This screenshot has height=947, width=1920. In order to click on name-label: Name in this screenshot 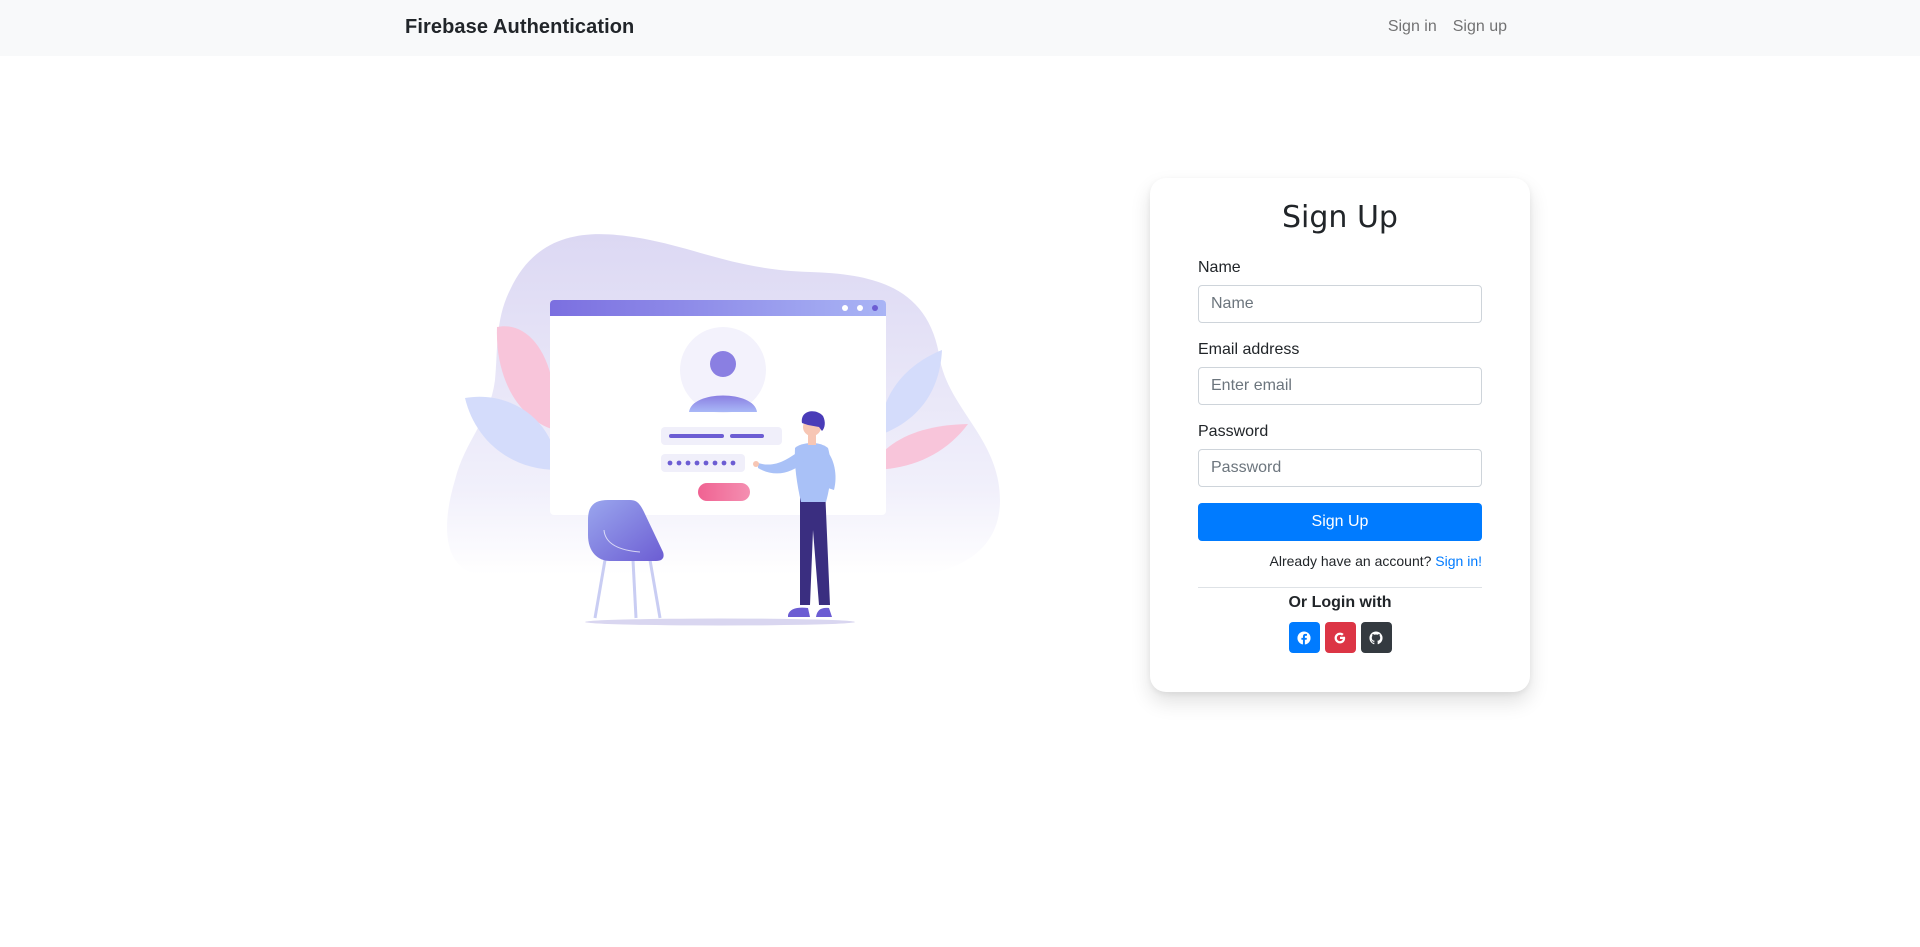, I will do `click(1219, 267)`.